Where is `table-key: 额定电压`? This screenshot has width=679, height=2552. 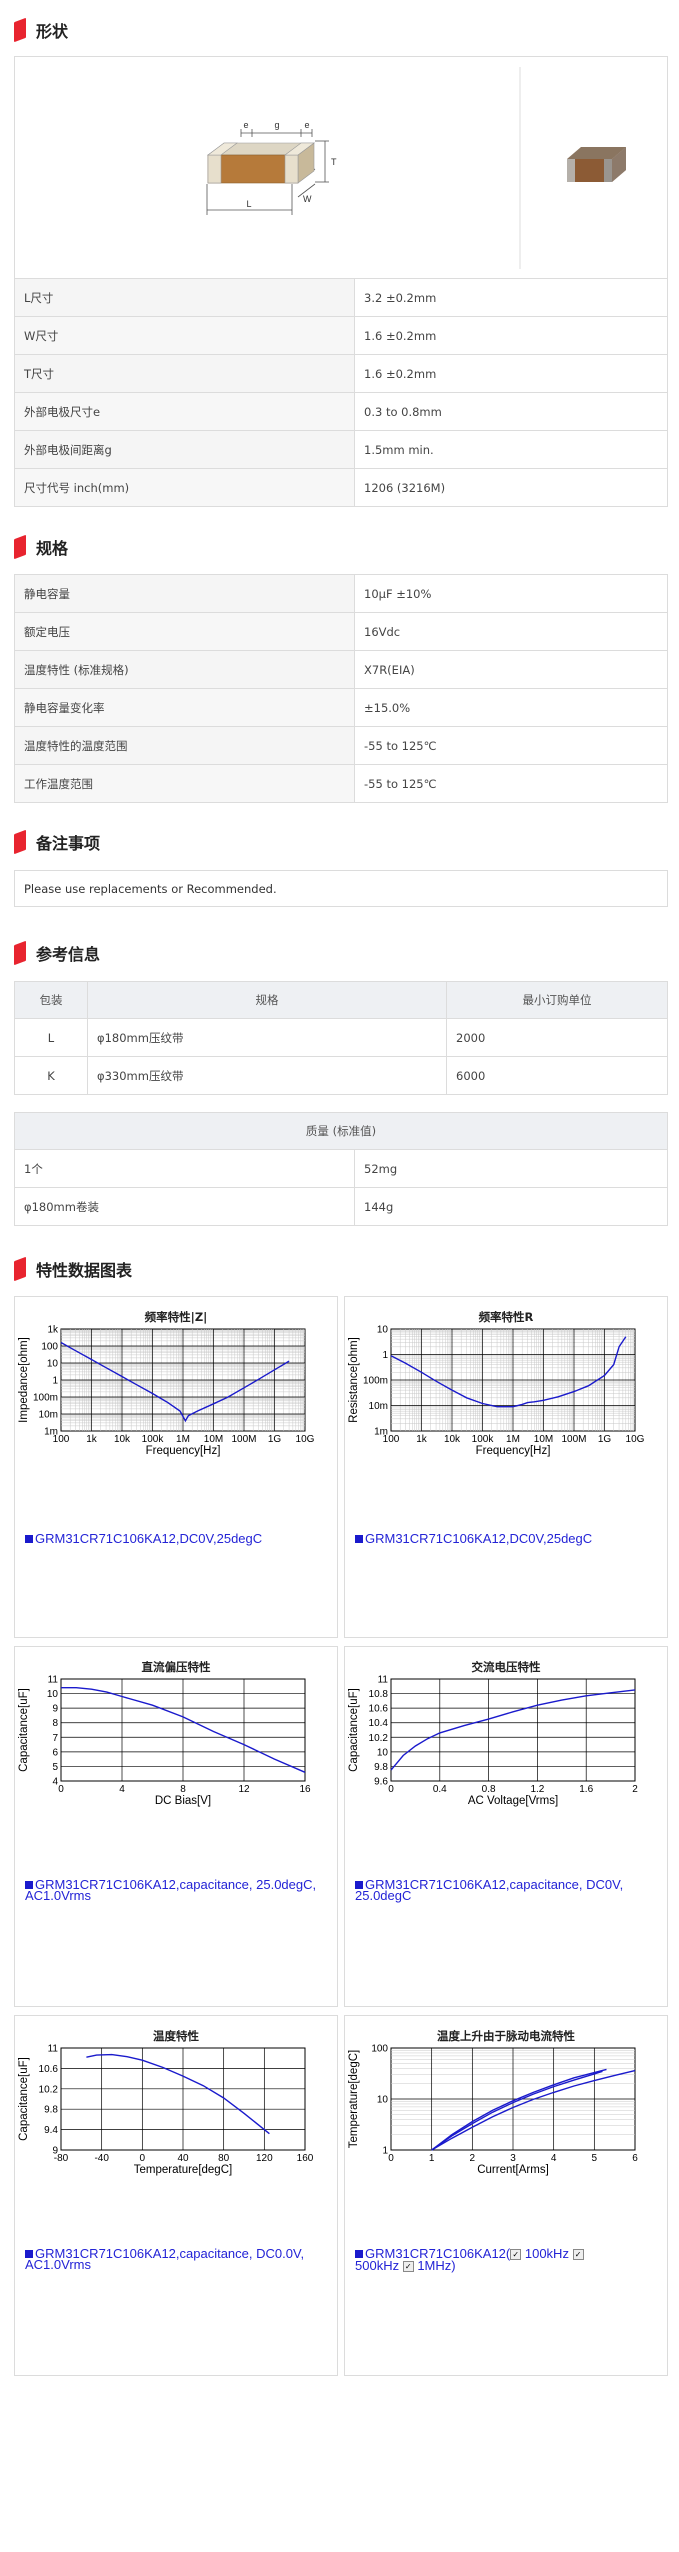 table-key: 额定电压 is located at coordinates (184, 631).